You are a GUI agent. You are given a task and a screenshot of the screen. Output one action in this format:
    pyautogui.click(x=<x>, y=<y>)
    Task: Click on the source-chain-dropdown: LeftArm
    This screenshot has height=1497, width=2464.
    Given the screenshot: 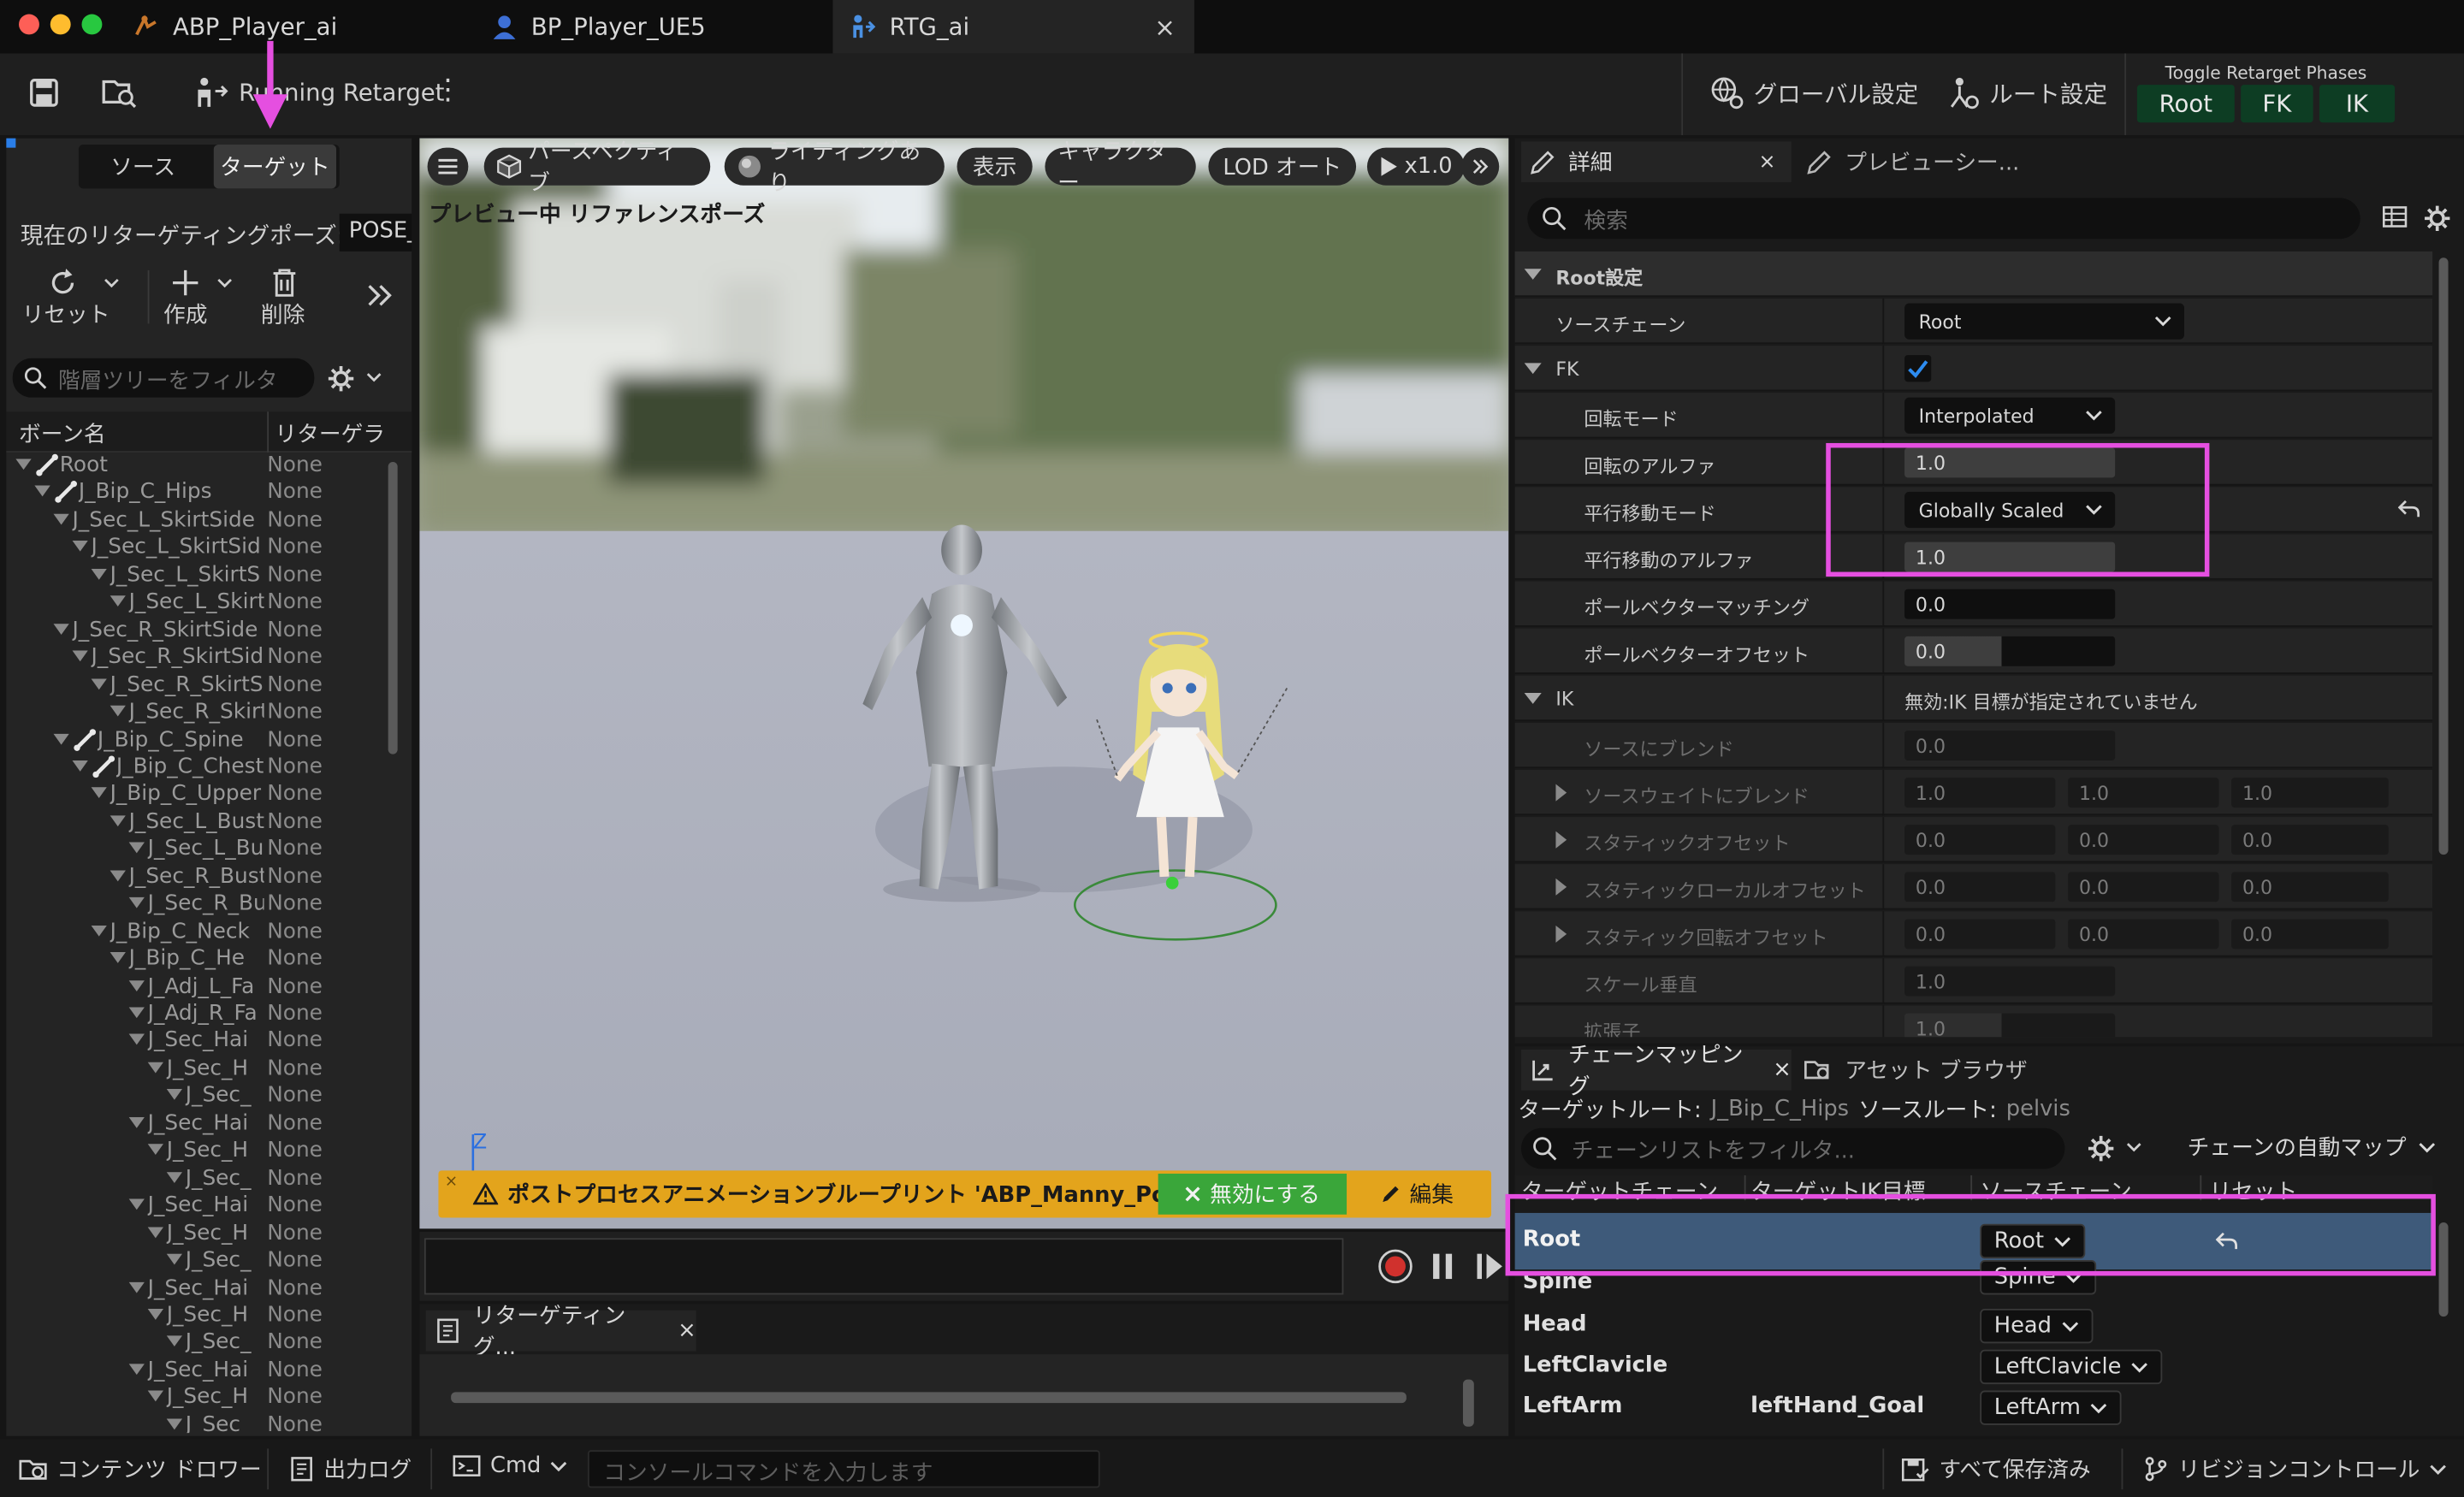 What is the action you would take?
    pyautogui.click(x=2051, y=1407)
    